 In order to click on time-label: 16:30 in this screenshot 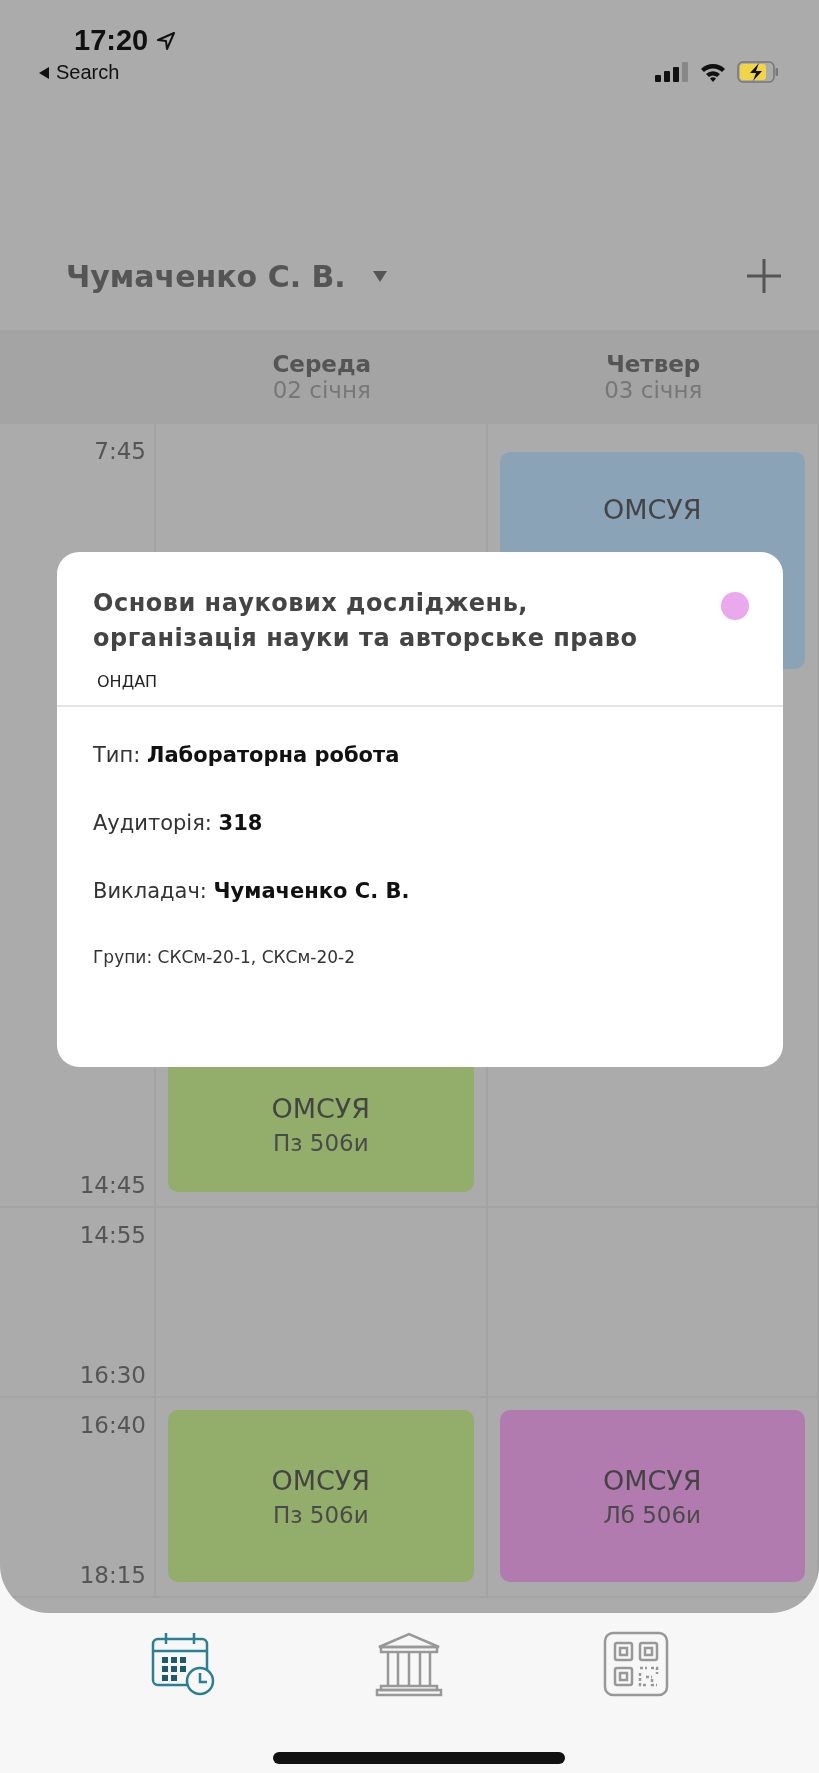, I will do `click(112, 1375)`.